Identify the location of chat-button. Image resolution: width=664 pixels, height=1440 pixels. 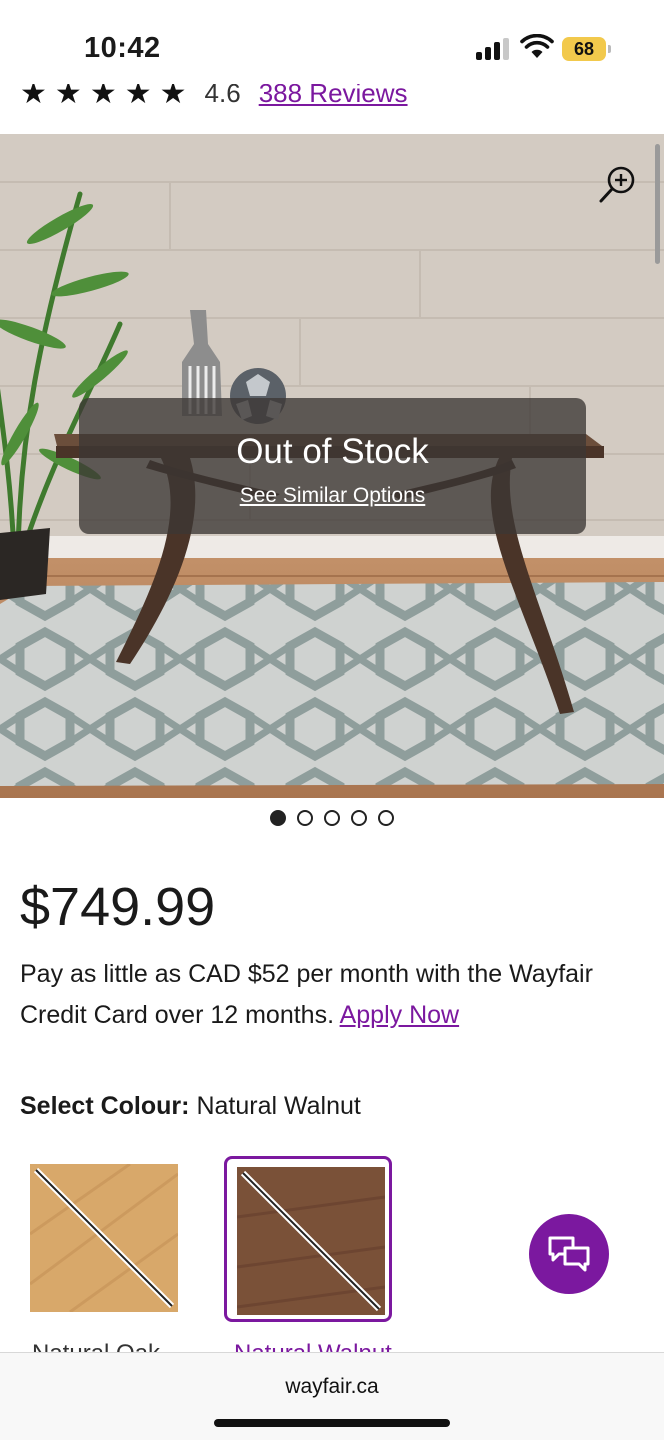
(569, 1254).